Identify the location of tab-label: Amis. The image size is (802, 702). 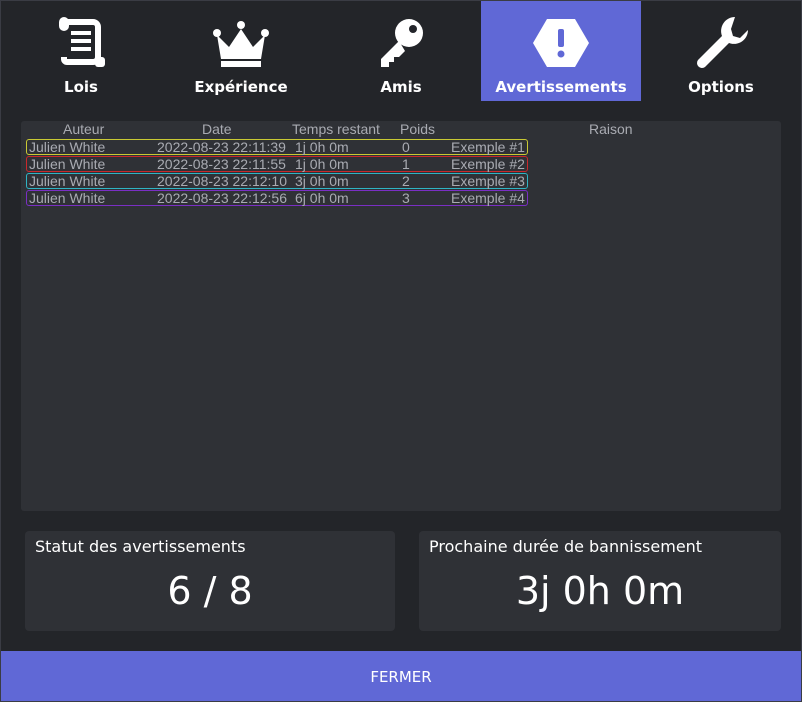
(401, 87).